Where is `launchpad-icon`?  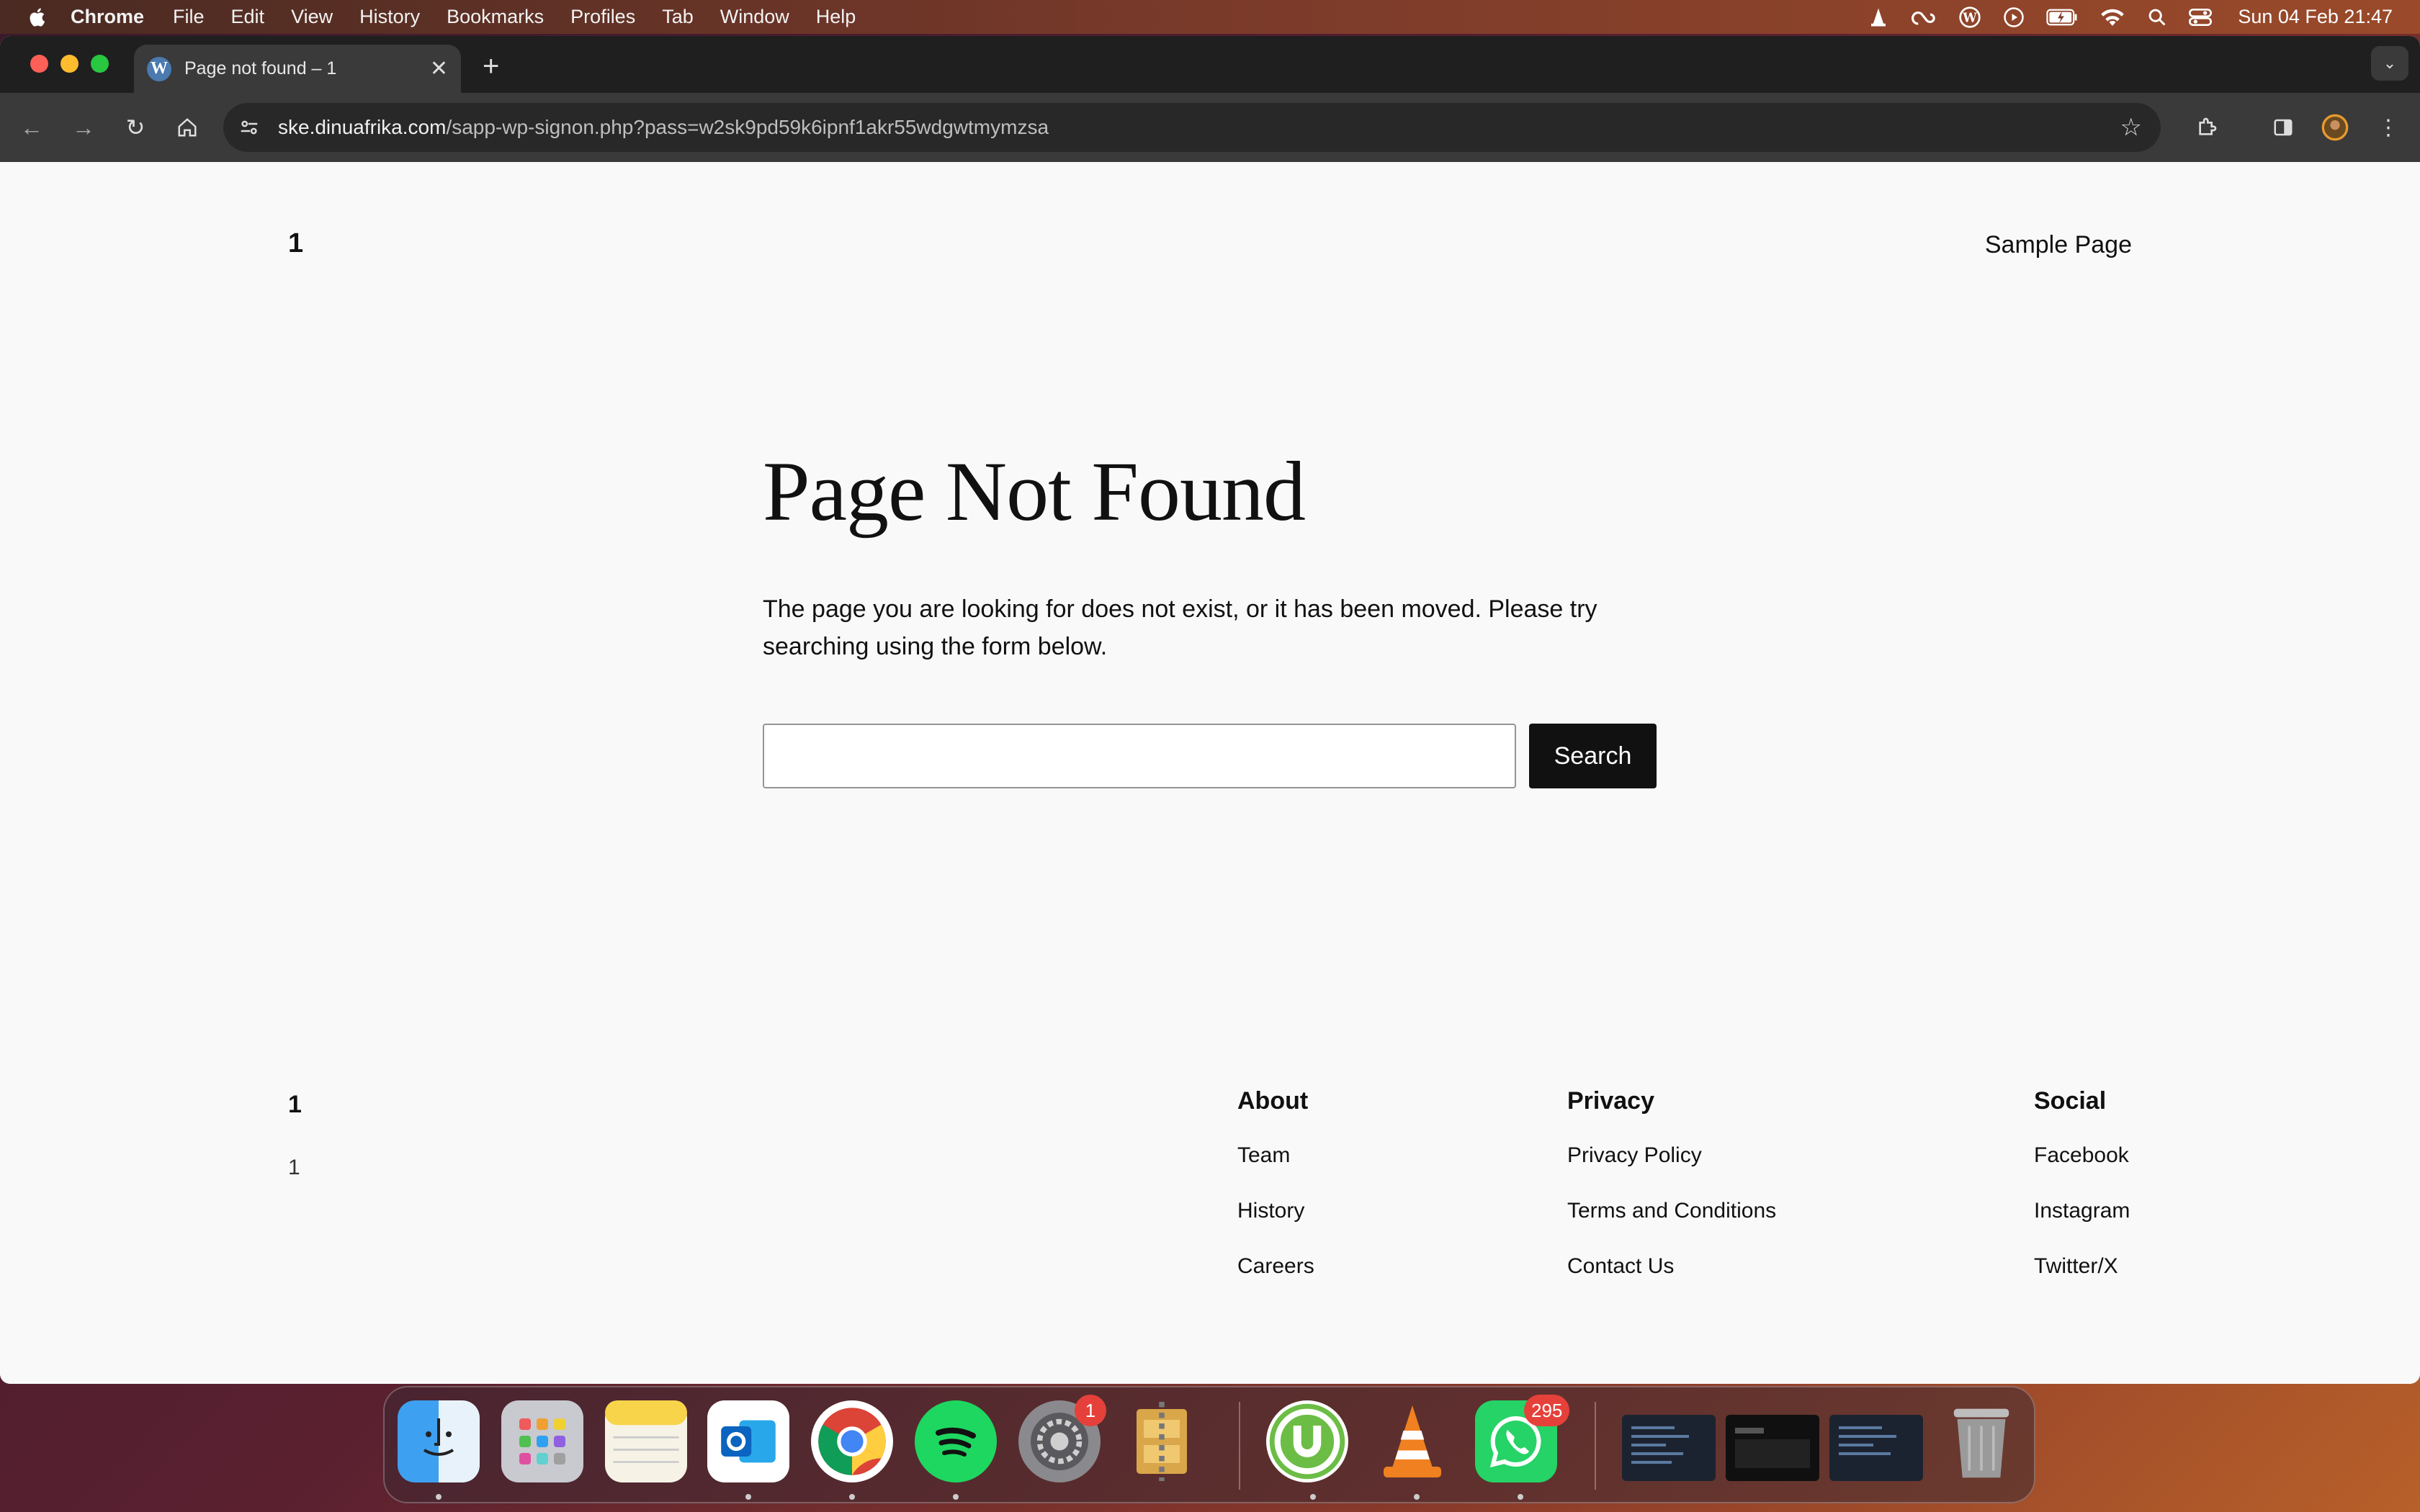
launchpad-icon is located at coordinates (542, 1441).